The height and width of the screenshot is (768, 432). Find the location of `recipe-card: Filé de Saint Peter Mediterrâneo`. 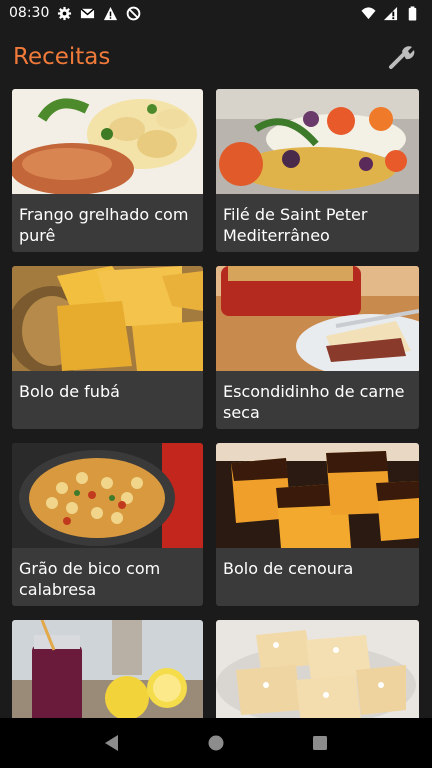

recipe-card: Filé de Saint Peter Mediterrâneo is located at coordinates (317, 170).